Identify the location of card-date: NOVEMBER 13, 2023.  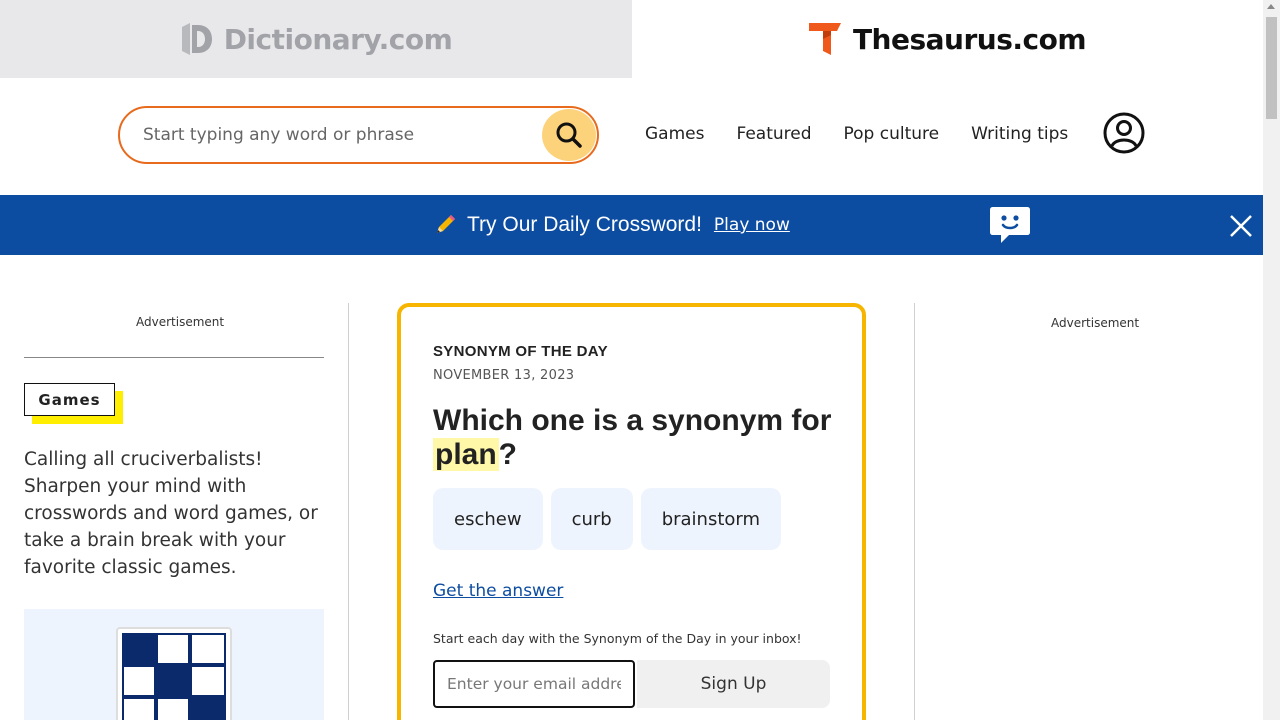
(504, 375).